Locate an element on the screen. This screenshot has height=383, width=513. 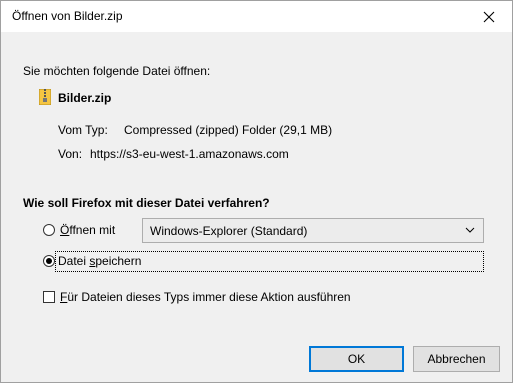
save-label-pre: Datei is located at coordinates (74, 261).